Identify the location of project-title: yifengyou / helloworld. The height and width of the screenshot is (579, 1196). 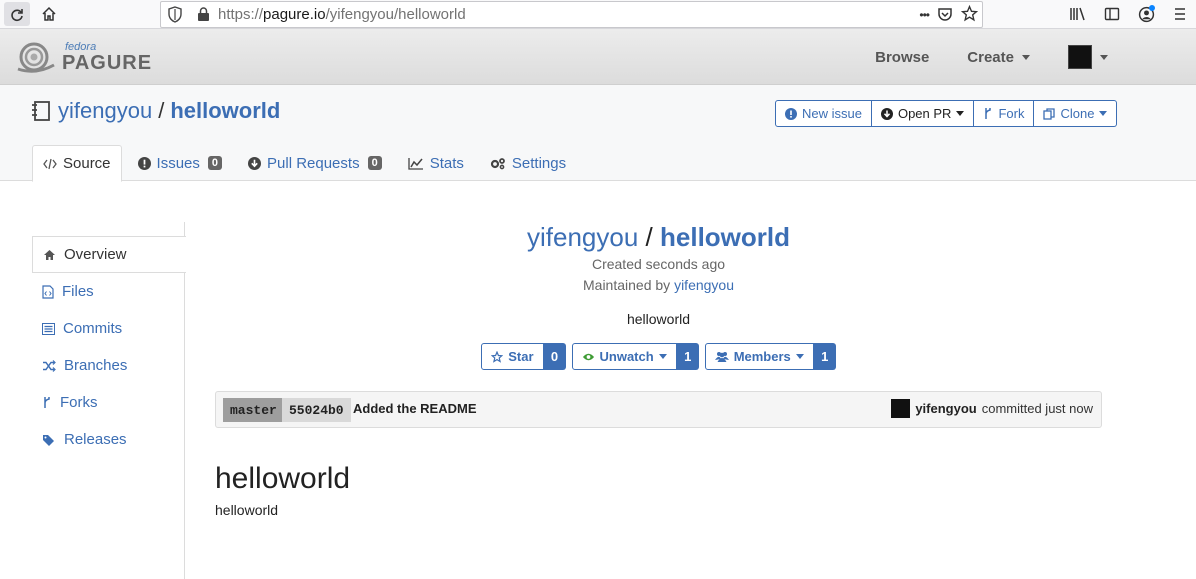
(658, 237).